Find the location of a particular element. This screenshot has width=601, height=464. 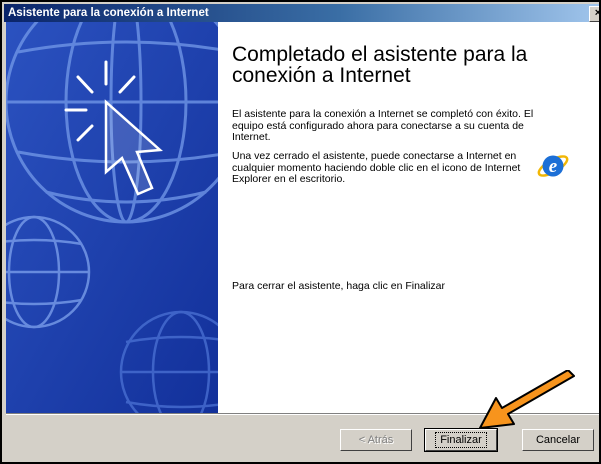

window-title: Asistente para la conexión a Internet is located at coordinates (108, 13).